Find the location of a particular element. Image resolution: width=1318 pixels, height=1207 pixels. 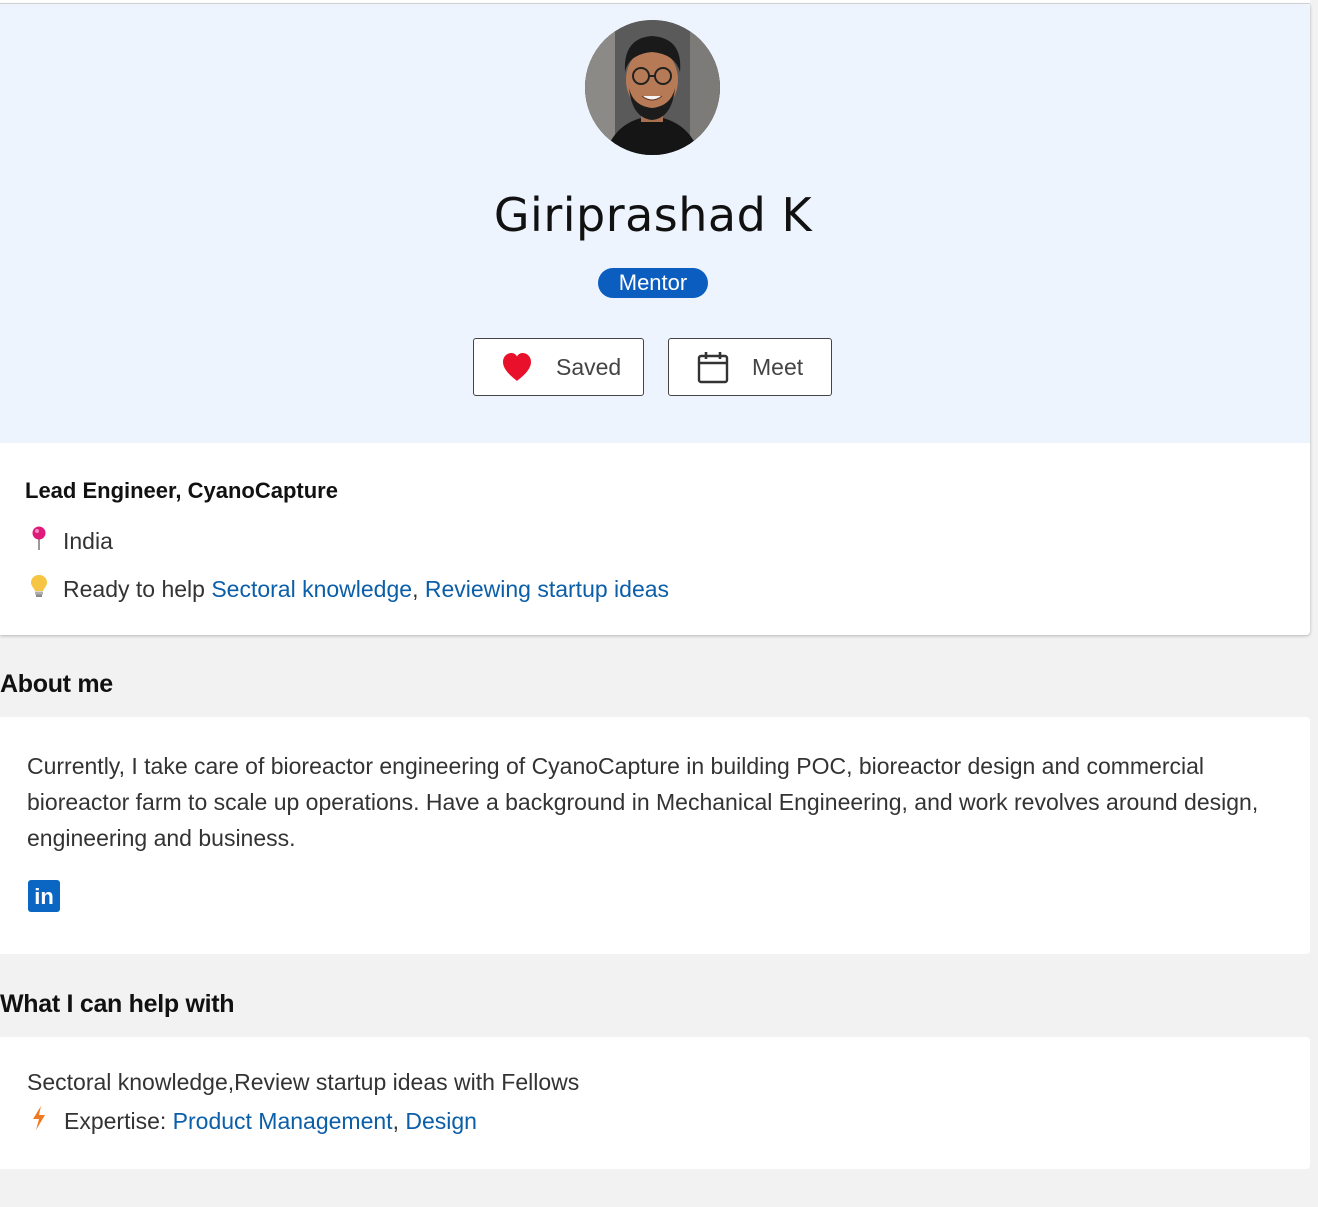

location-row: India is located at coordinates (70, 541).